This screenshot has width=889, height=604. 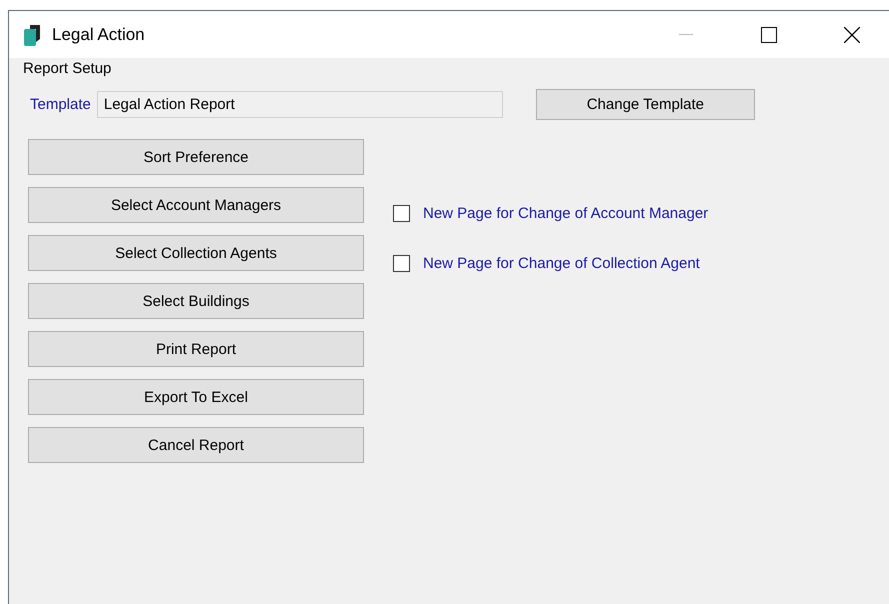 I want to click on app-icon, so click(x=33, y=34).